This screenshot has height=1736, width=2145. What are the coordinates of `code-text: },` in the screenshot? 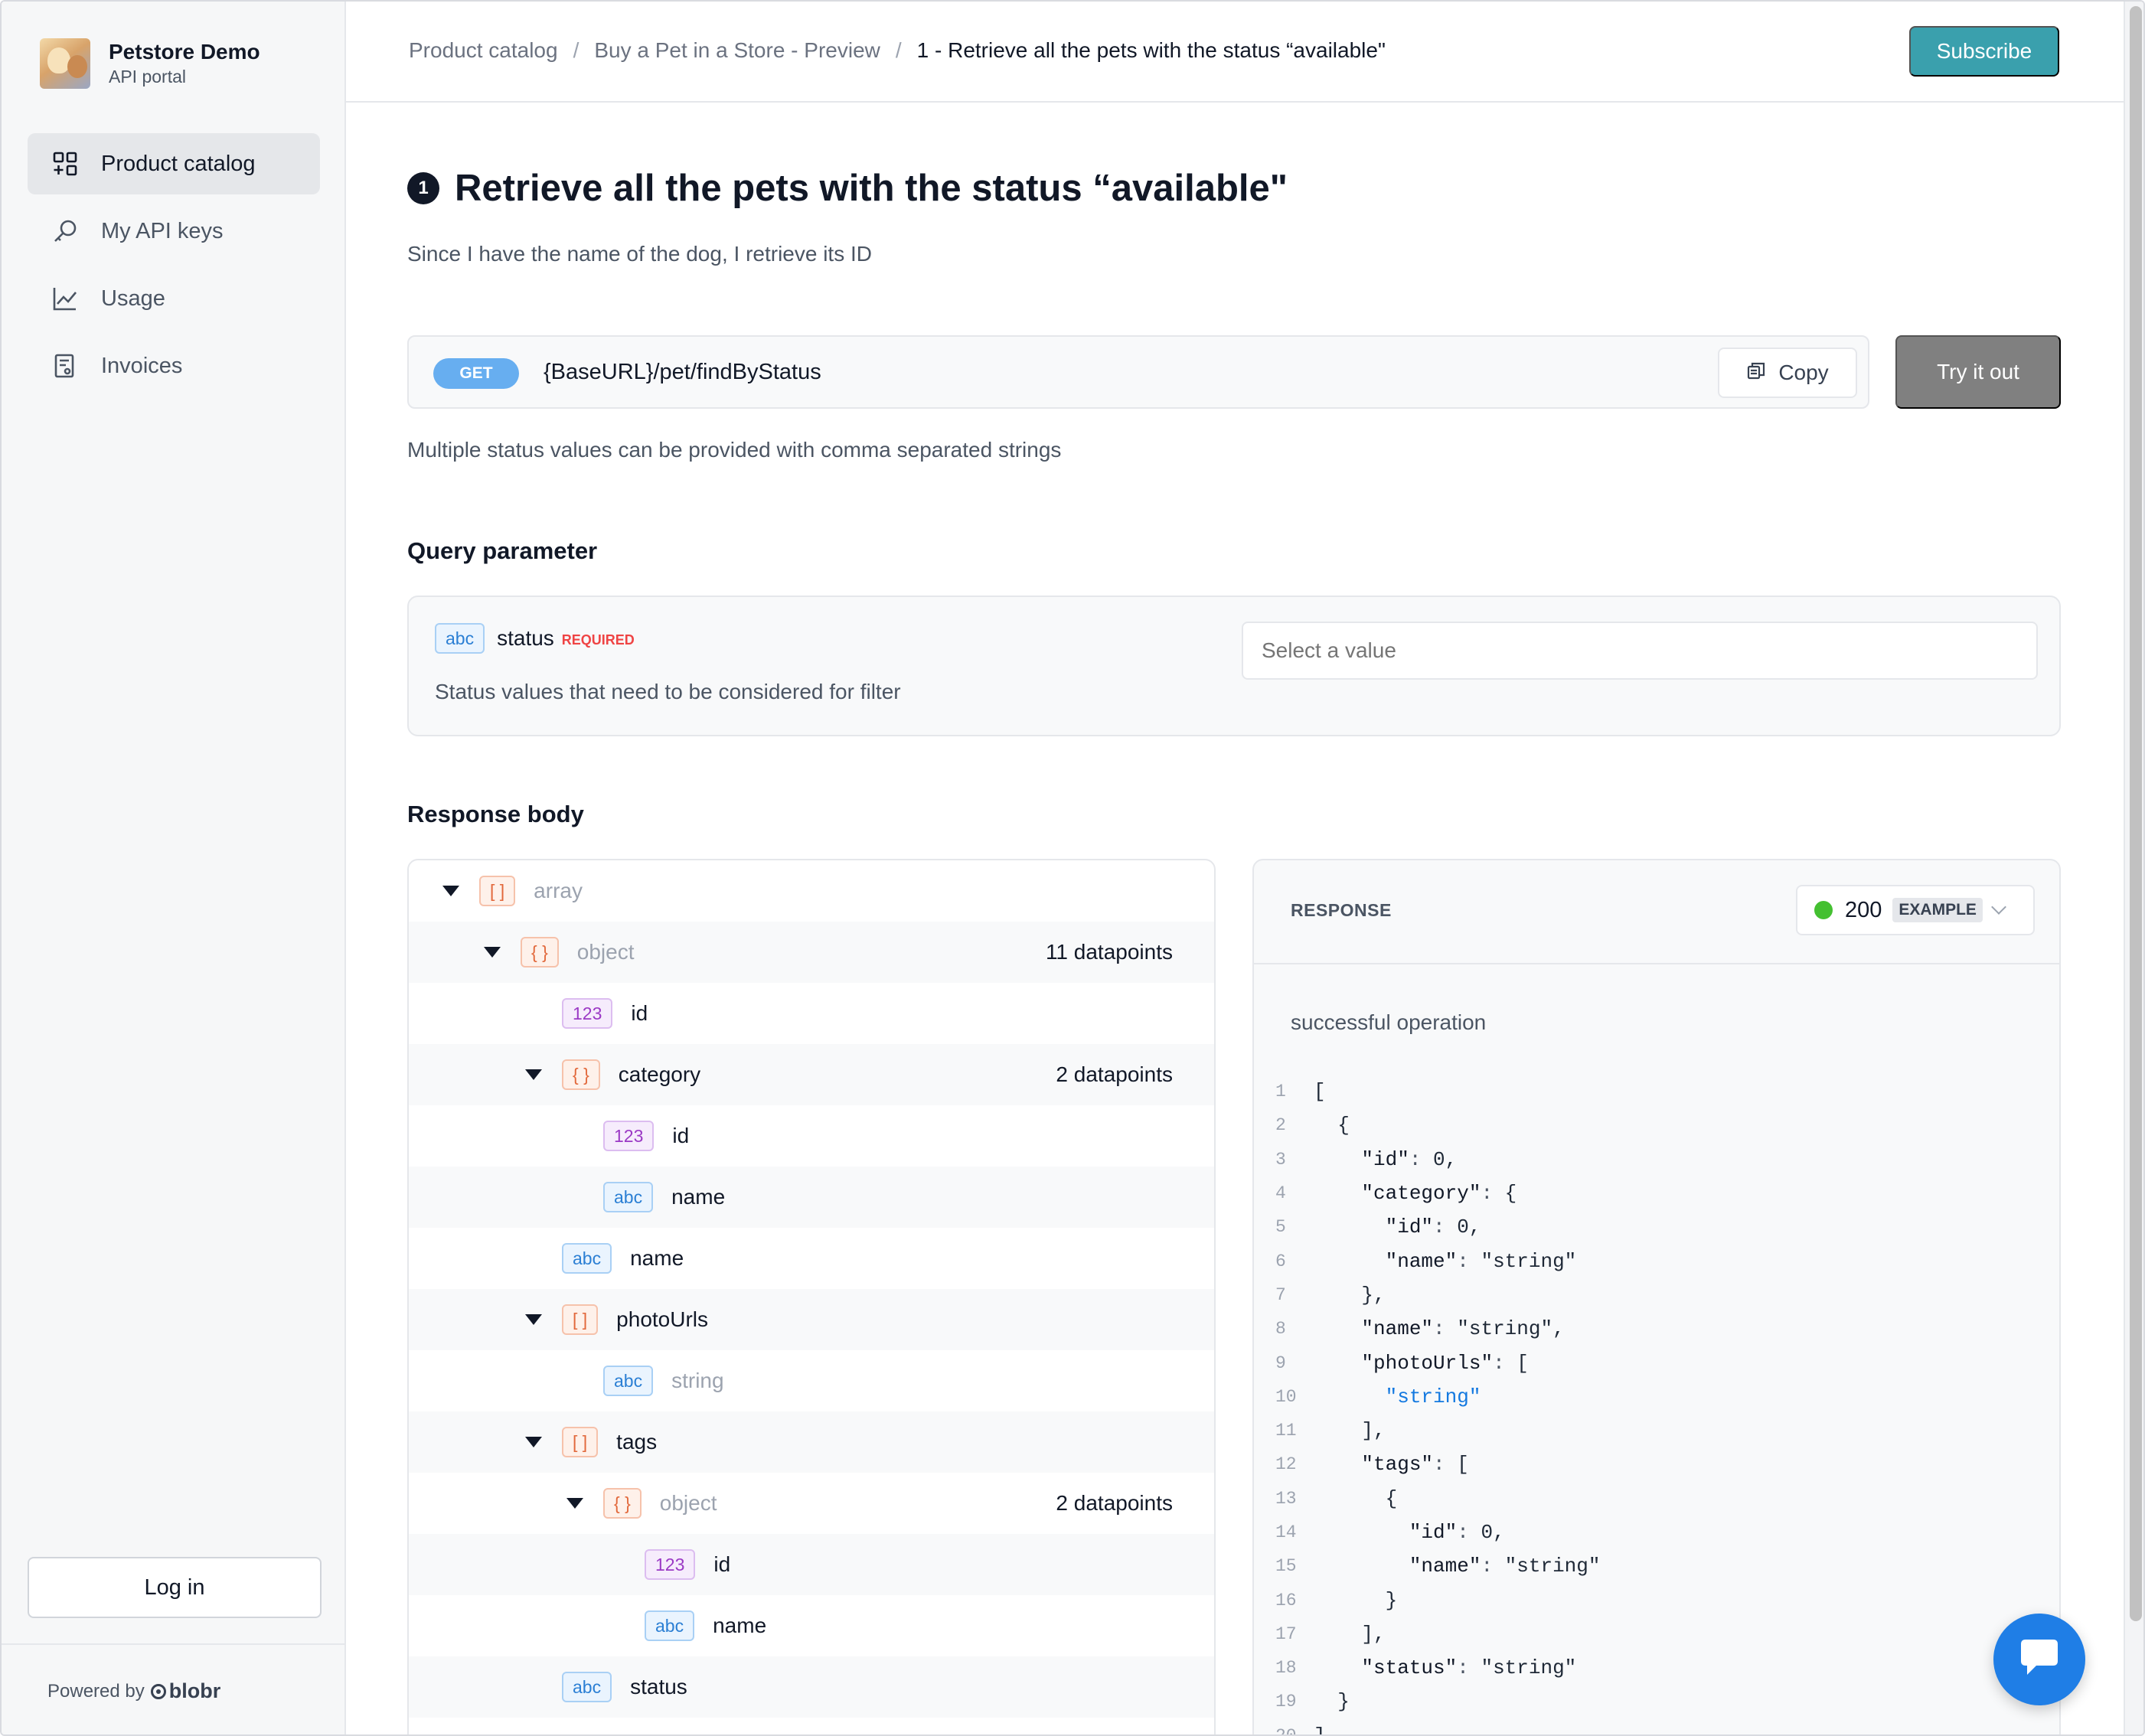 It's located at (1350, 1295).